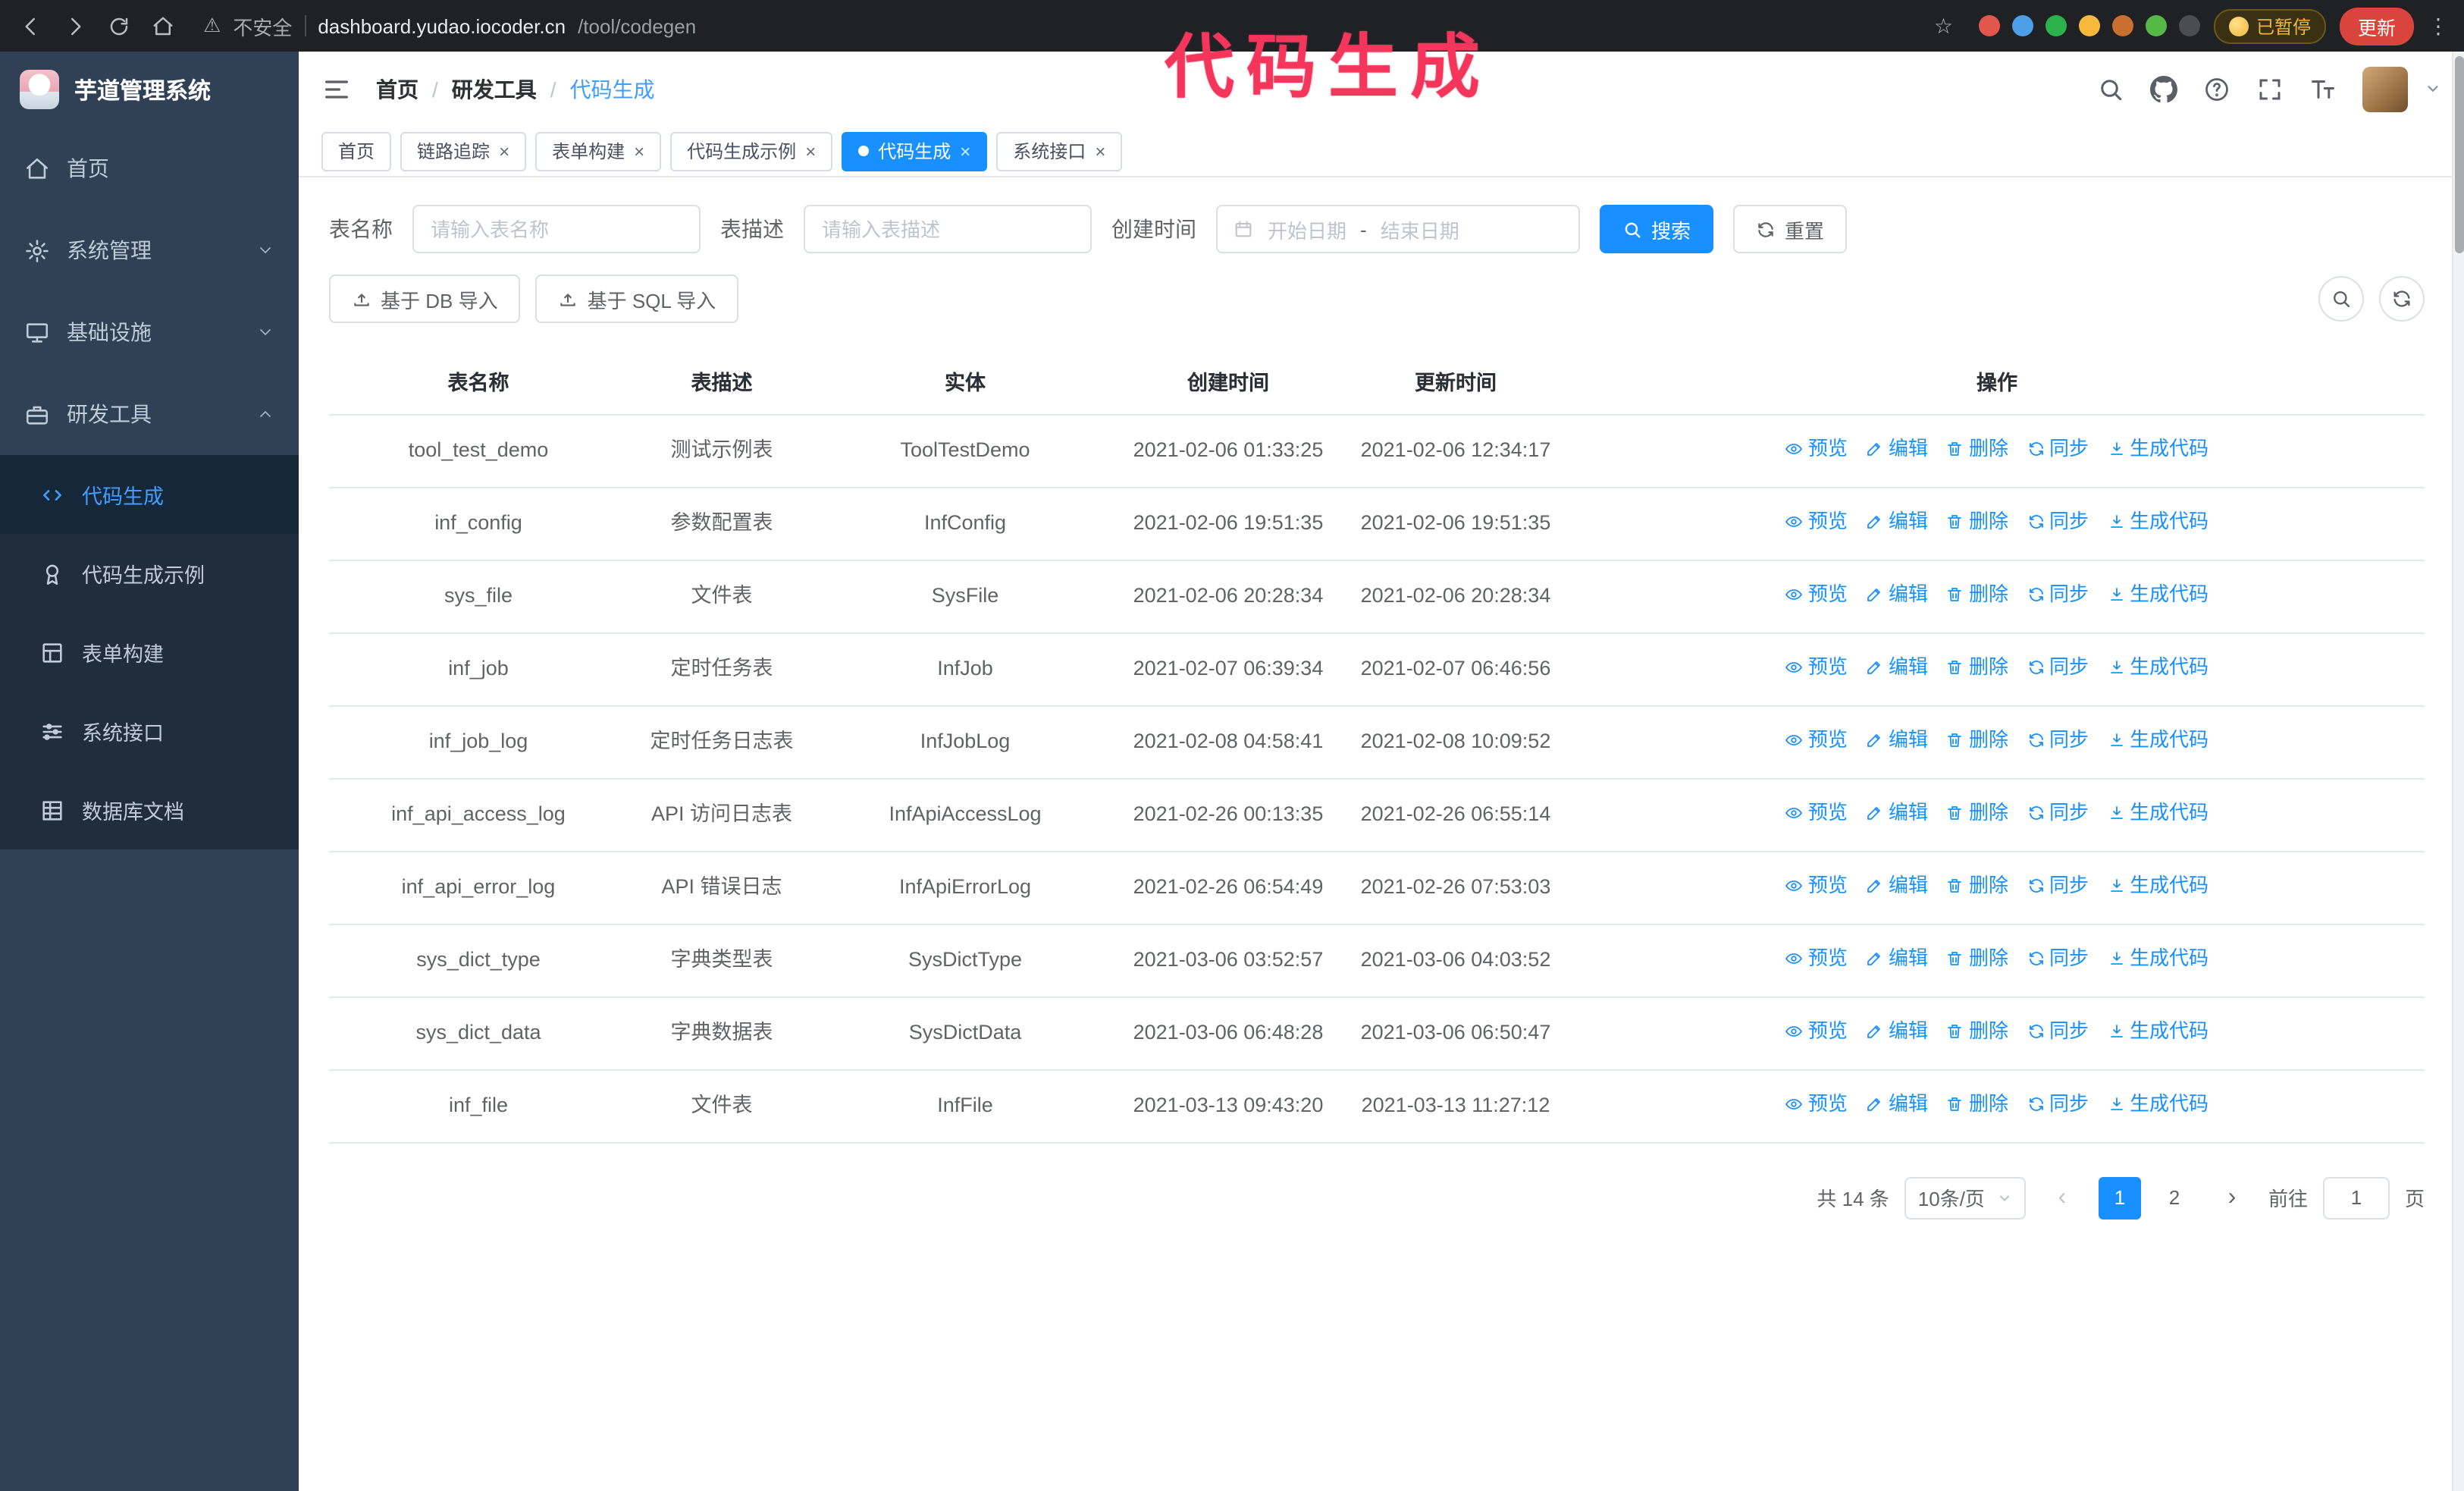 The image size is (2464, 1491). I want to click on sidebar-item-db-doc: 数据库文档, so click(150, 810).